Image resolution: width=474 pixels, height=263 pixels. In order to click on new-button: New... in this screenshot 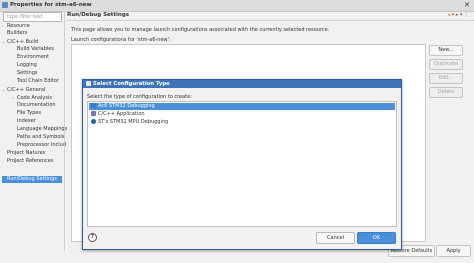, I will do `click(446, 50)`.